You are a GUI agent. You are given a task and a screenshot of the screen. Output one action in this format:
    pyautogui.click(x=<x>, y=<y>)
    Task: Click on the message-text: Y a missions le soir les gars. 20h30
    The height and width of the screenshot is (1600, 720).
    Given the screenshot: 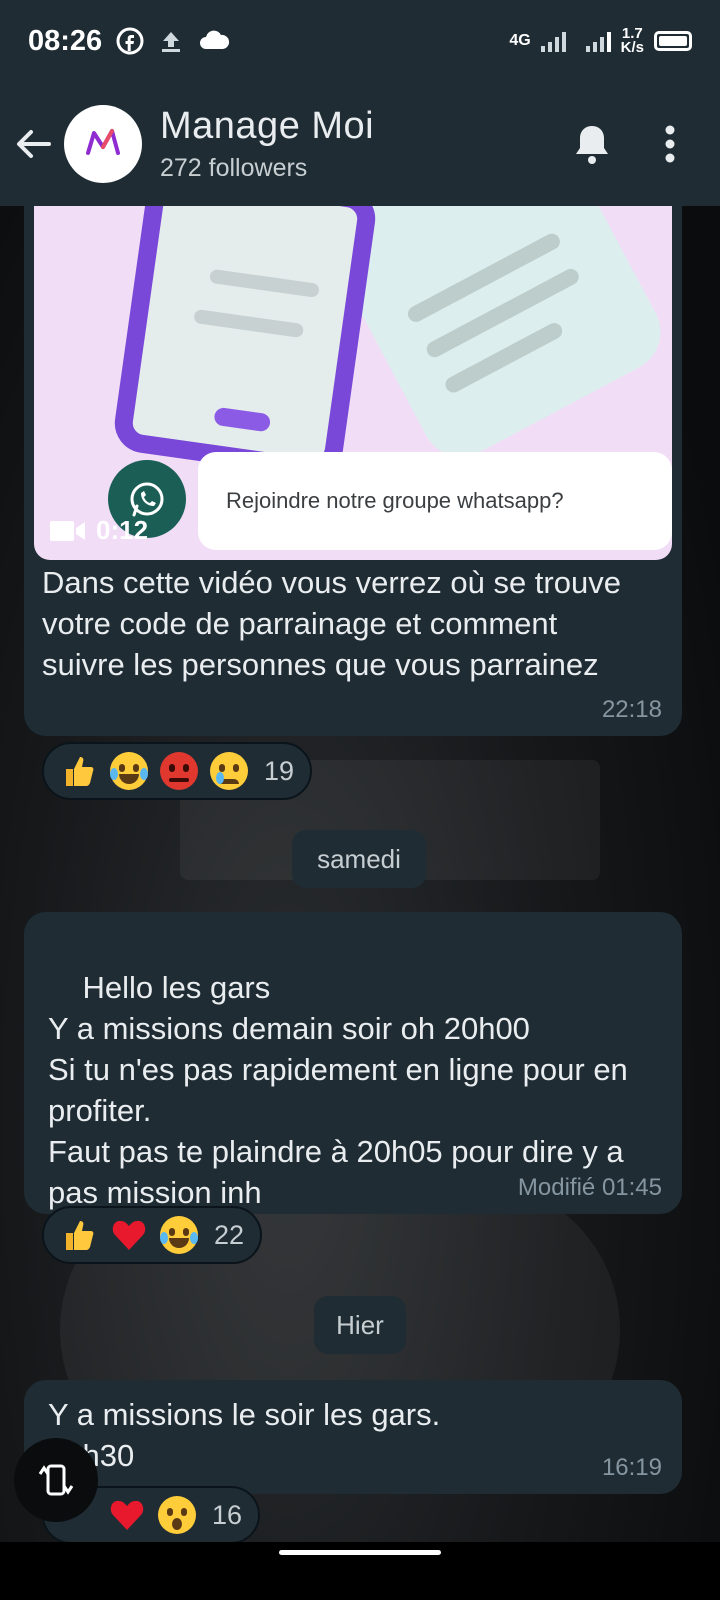 What is the action you would take?
    pyautogui.click(x=244, y=1435)
    